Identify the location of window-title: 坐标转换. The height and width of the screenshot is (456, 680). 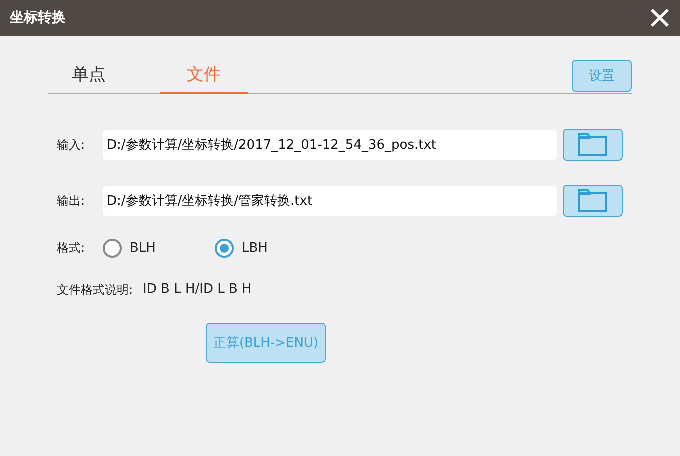
(38, 18).